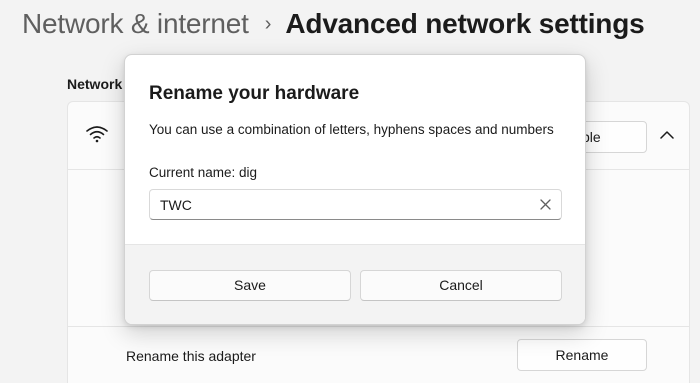  Describe the element at coordinates (203, 172) in the screenshot. I see `current-name-label: Current name: dig` at that location.